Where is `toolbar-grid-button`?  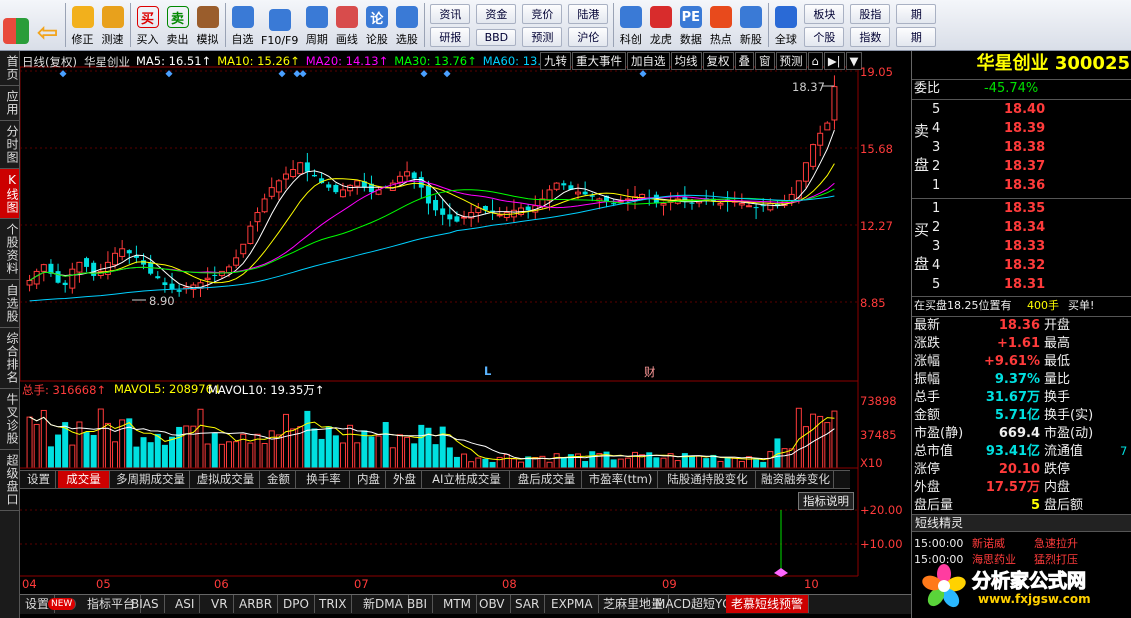 toolbar-grid-button is located at coordinates (16, 25).